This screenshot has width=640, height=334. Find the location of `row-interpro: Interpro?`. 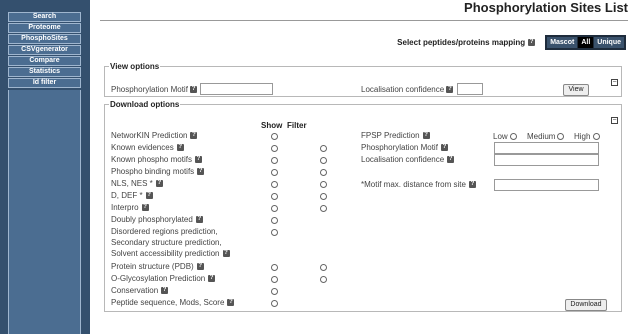

row-interpro: Interpro? is located at coordinates (130, 207).